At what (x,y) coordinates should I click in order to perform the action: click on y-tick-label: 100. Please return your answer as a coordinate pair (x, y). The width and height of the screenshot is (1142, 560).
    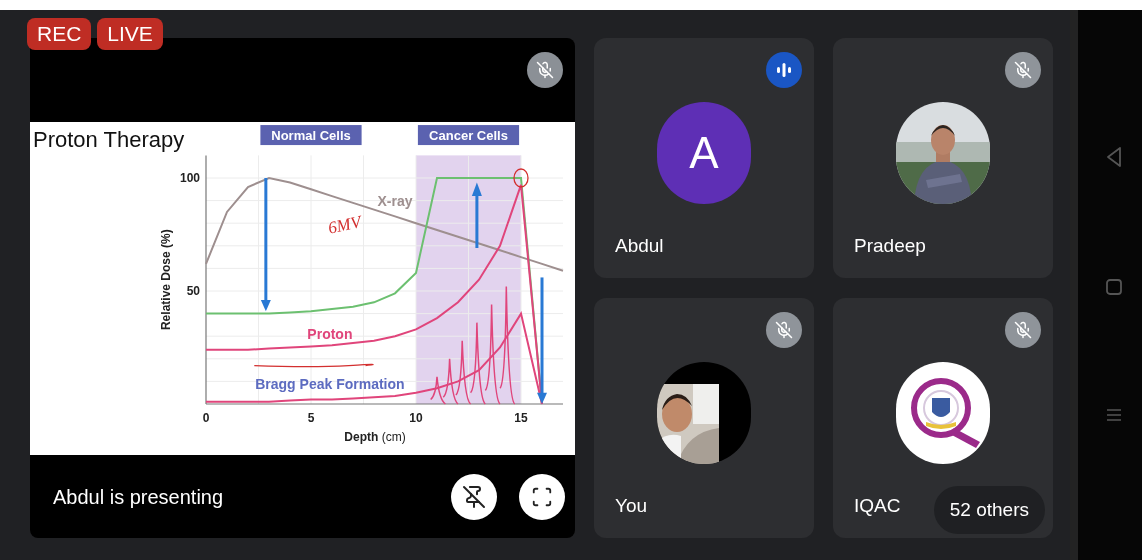
    Looking at the image, I should click on (189, 178).